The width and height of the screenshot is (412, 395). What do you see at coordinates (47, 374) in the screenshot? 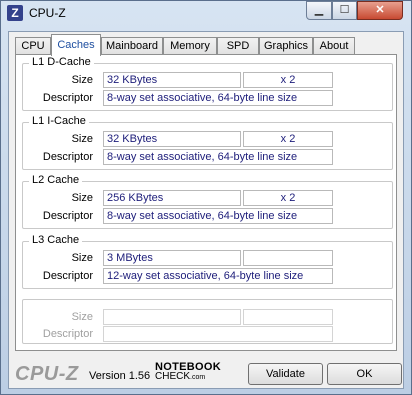
I see `cpuz-brand-logo: CPU-Z` at bounding box center [47, 374].